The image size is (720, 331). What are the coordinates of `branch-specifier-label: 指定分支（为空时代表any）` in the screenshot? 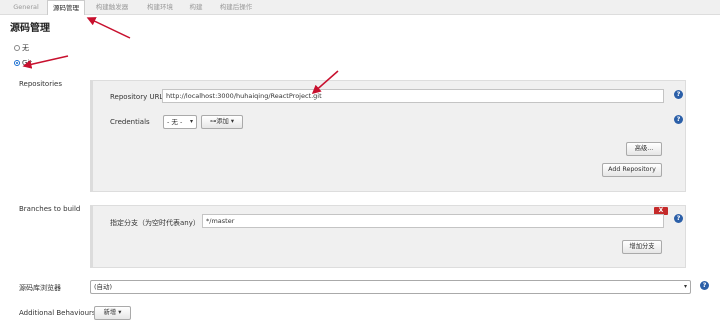 It's located at (155, 223).